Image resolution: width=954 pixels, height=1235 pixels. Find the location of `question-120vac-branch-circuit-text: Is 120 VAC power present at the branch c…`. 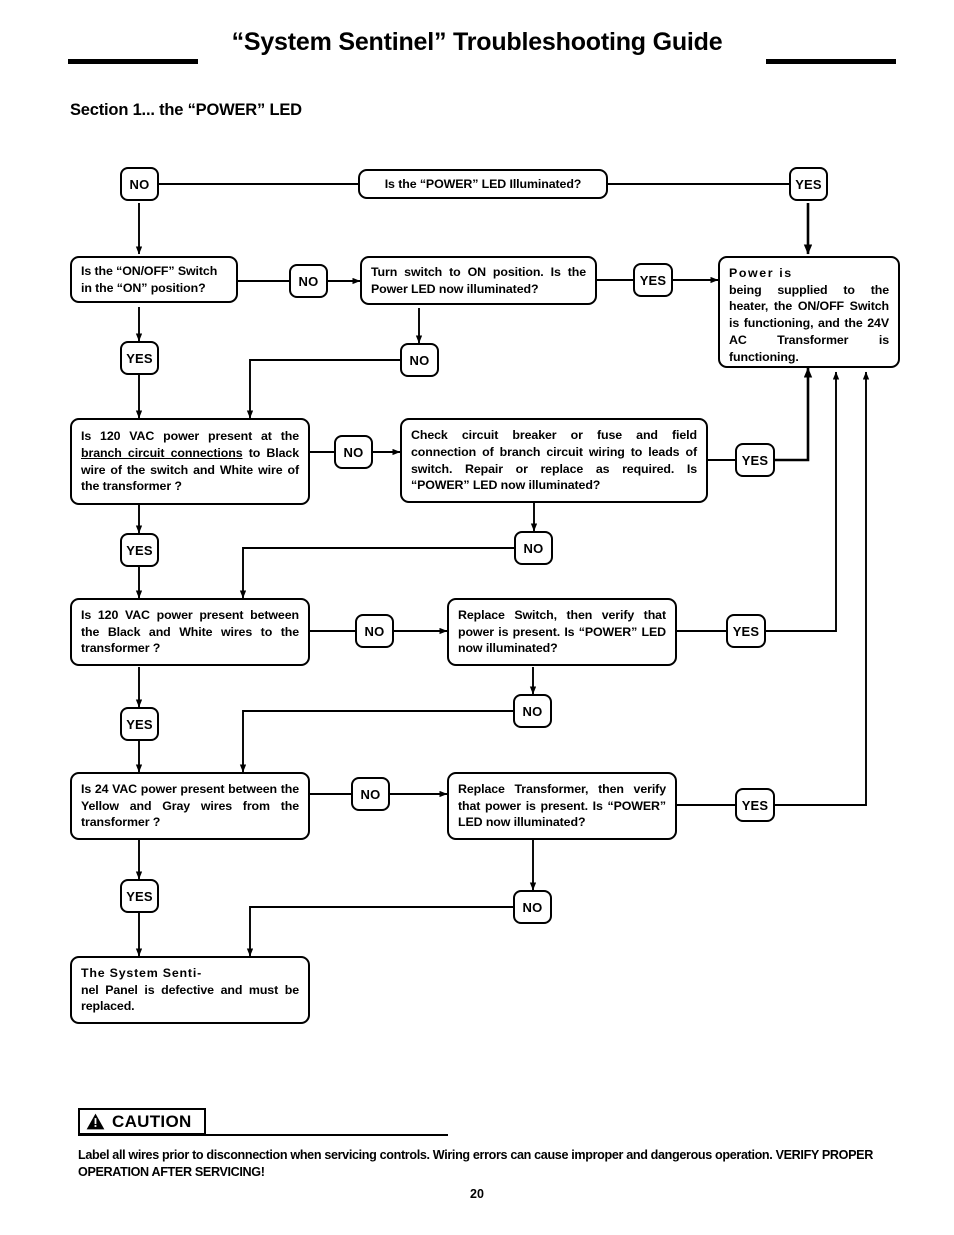

question-120vac-branch-circuit-text: Is 120 VAC power present at the branch c… is located at coordinates (190, 461).